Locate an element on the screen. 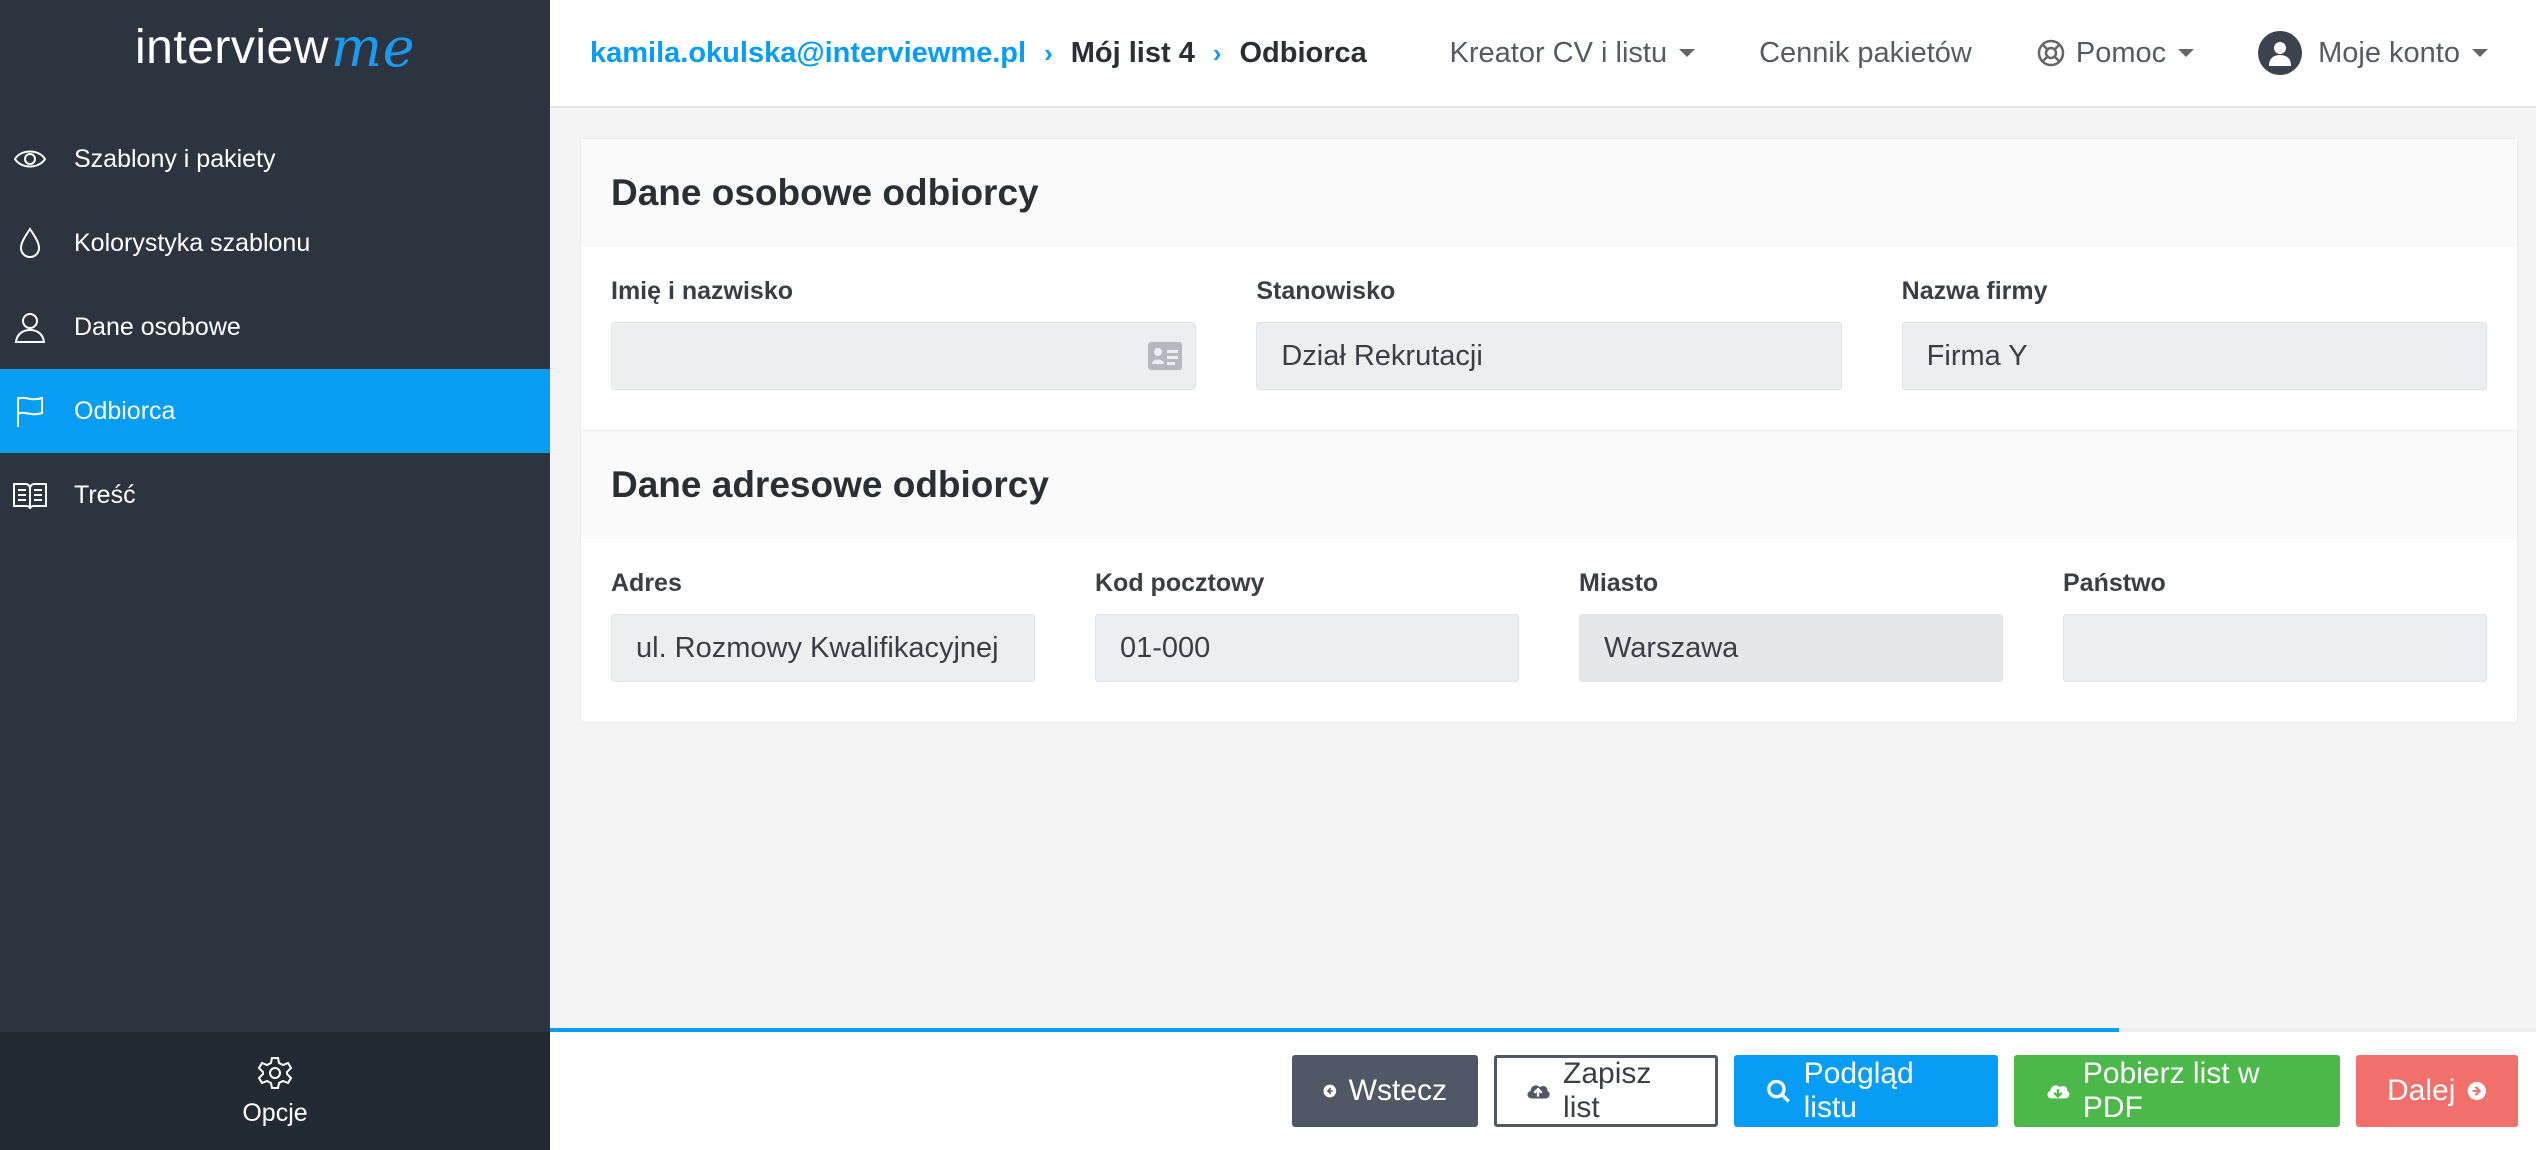  logo: interview me is located at coordinates (275, 47).